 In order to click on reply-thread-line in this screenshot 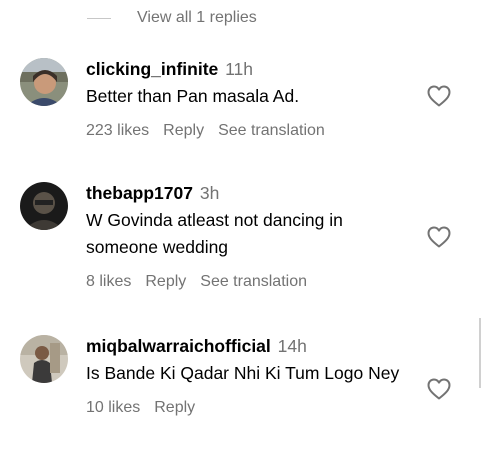, I will do `click(99, 18)`.